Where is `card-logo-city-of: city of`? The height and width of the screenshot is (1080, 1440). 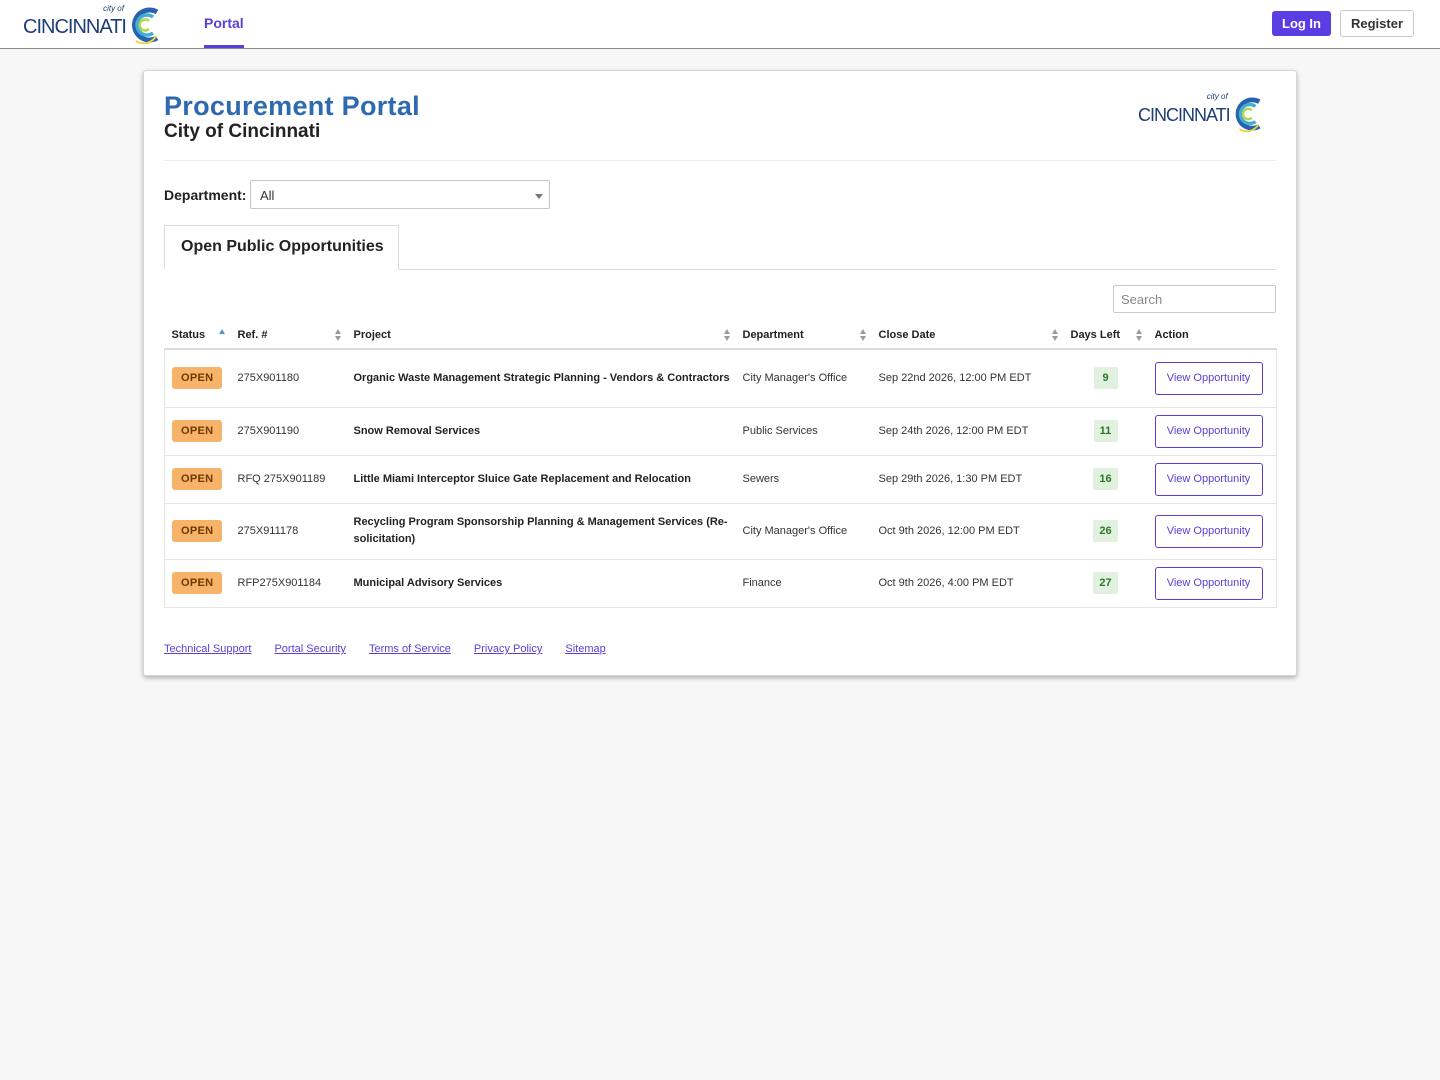 card-logo-city-of: city of is located at coordinates (1217, 96).